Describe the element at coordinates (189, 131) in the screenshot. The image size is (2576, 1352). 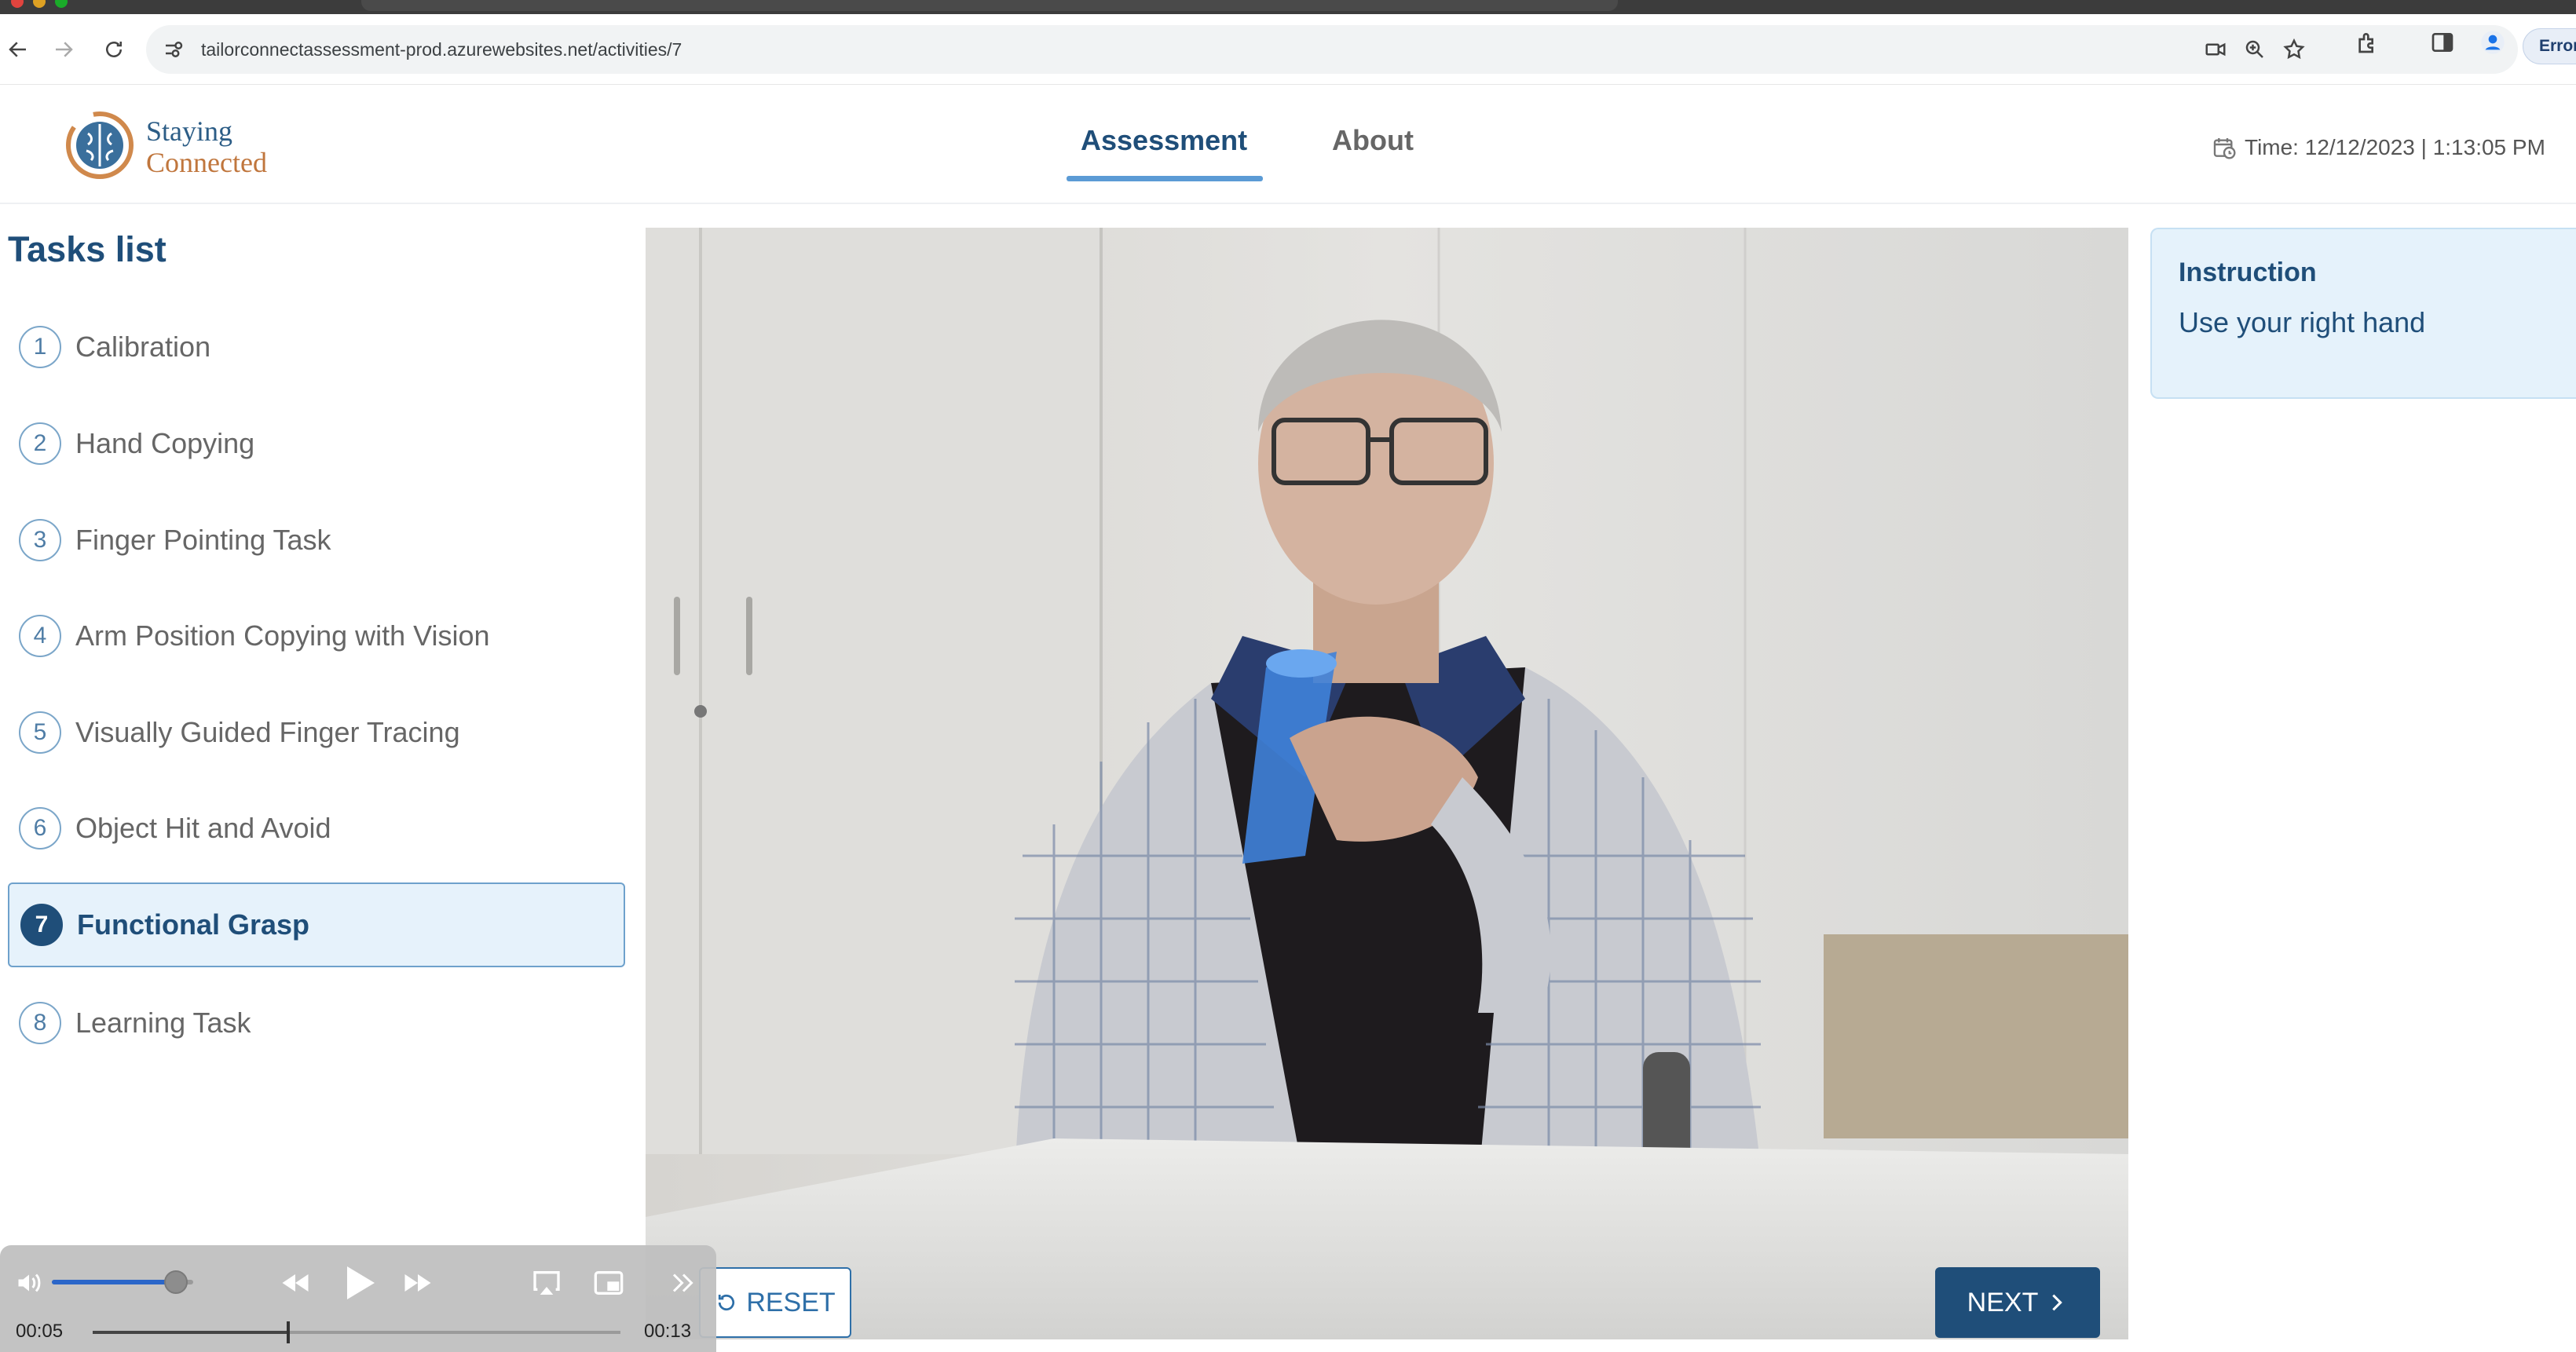
I see `logo-text-staying: Staying` at that location.